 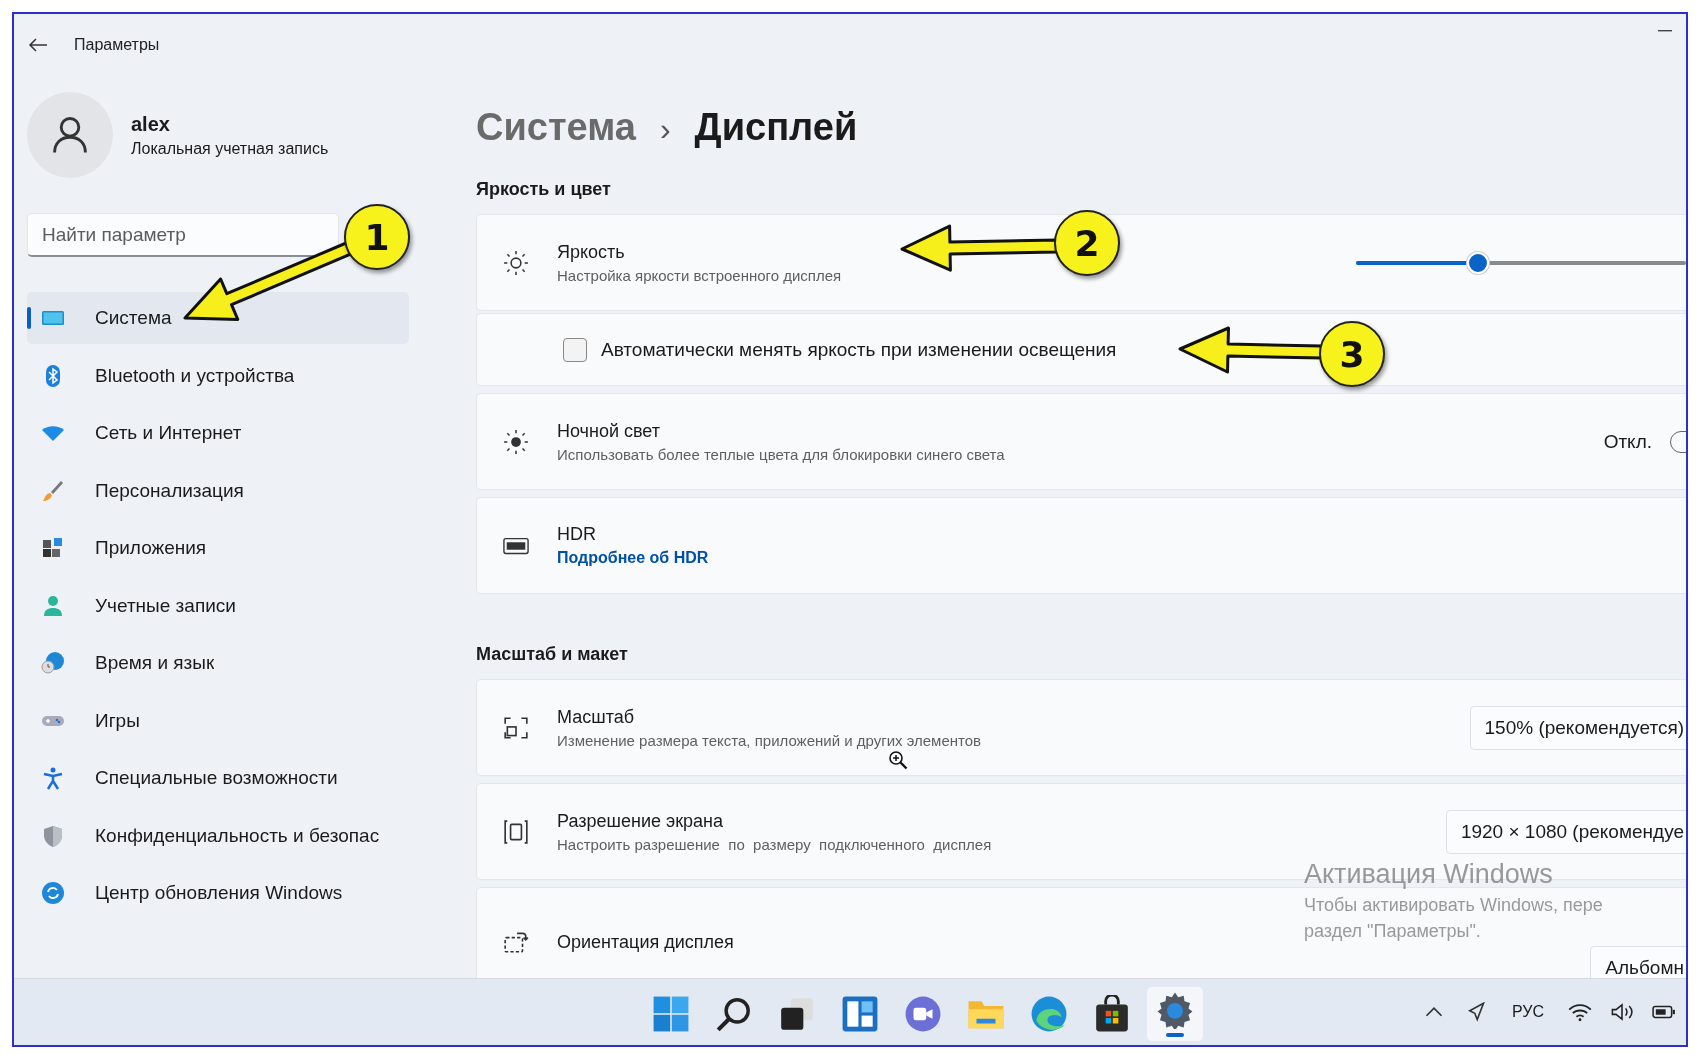 I want to click on dropdown: 150% (рекомендуется), so click(x=1577, y=727).